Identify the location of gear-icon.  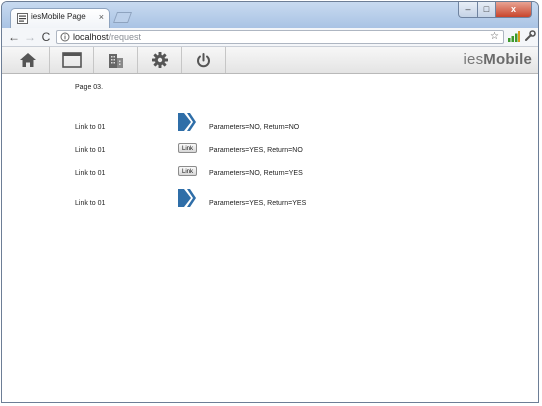
(159, 60).